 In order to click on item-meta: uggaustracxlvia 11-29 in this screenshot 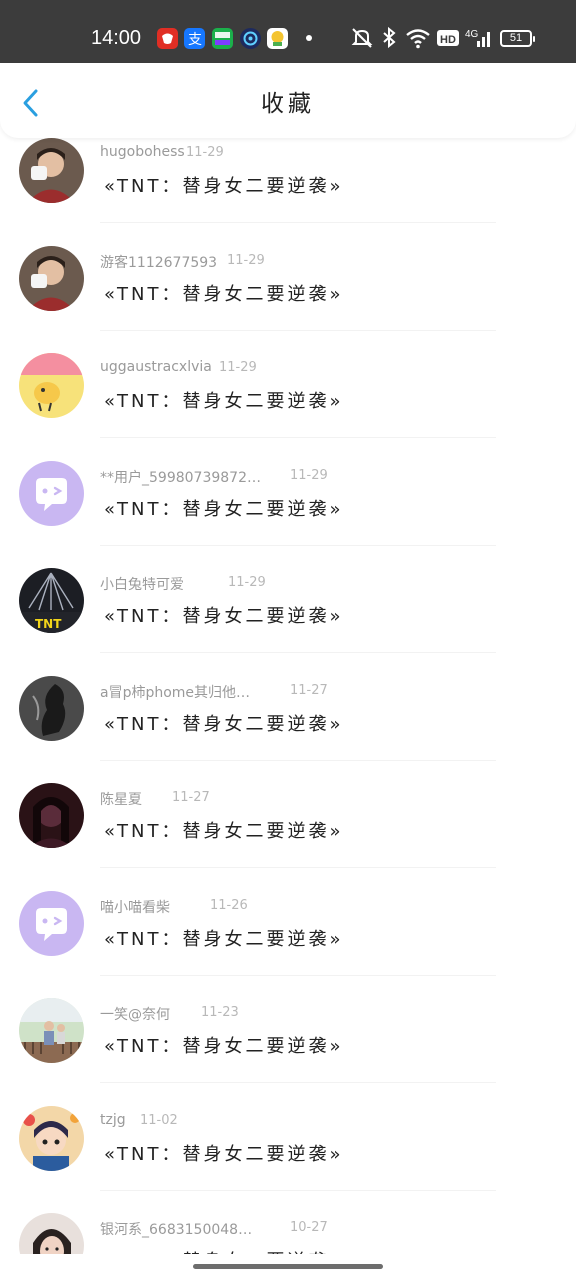, I will do `click(178, 369)`.